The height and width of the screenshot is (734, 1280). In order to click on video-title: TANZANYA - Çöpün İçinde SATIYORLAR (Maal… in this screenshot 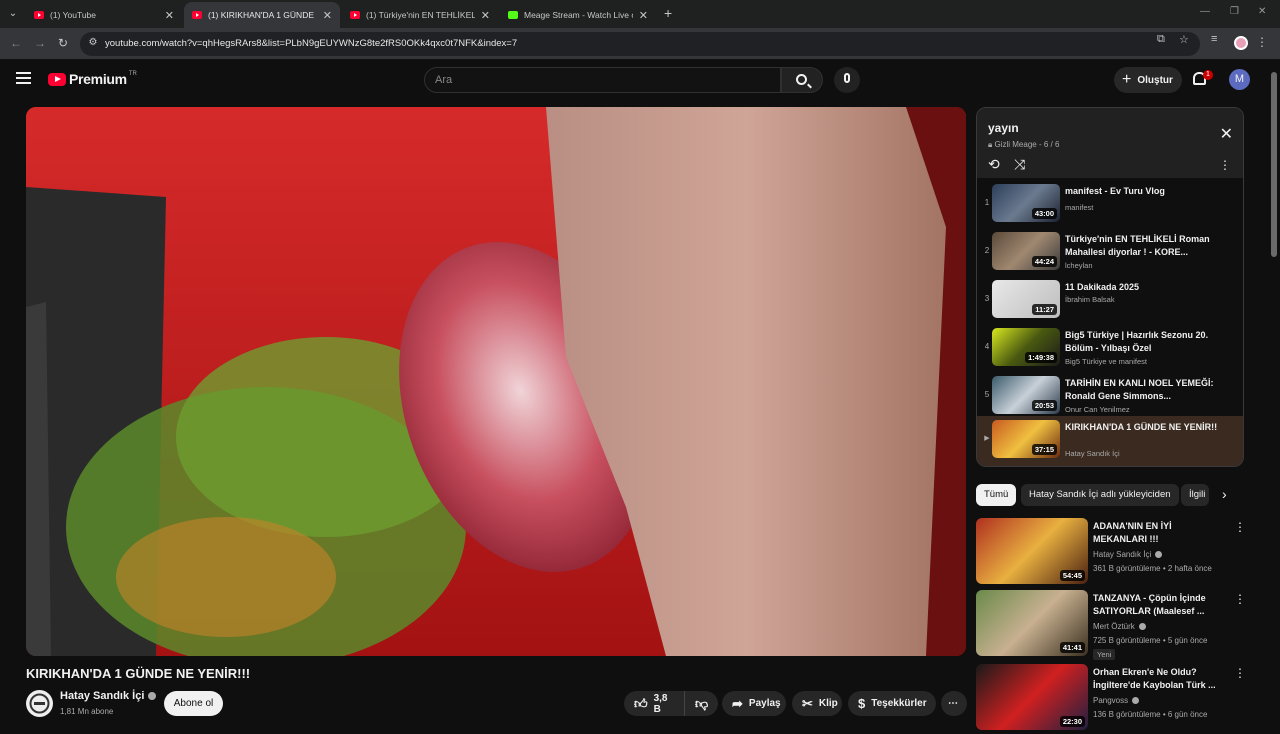, I will do `click(1160, 605)`.